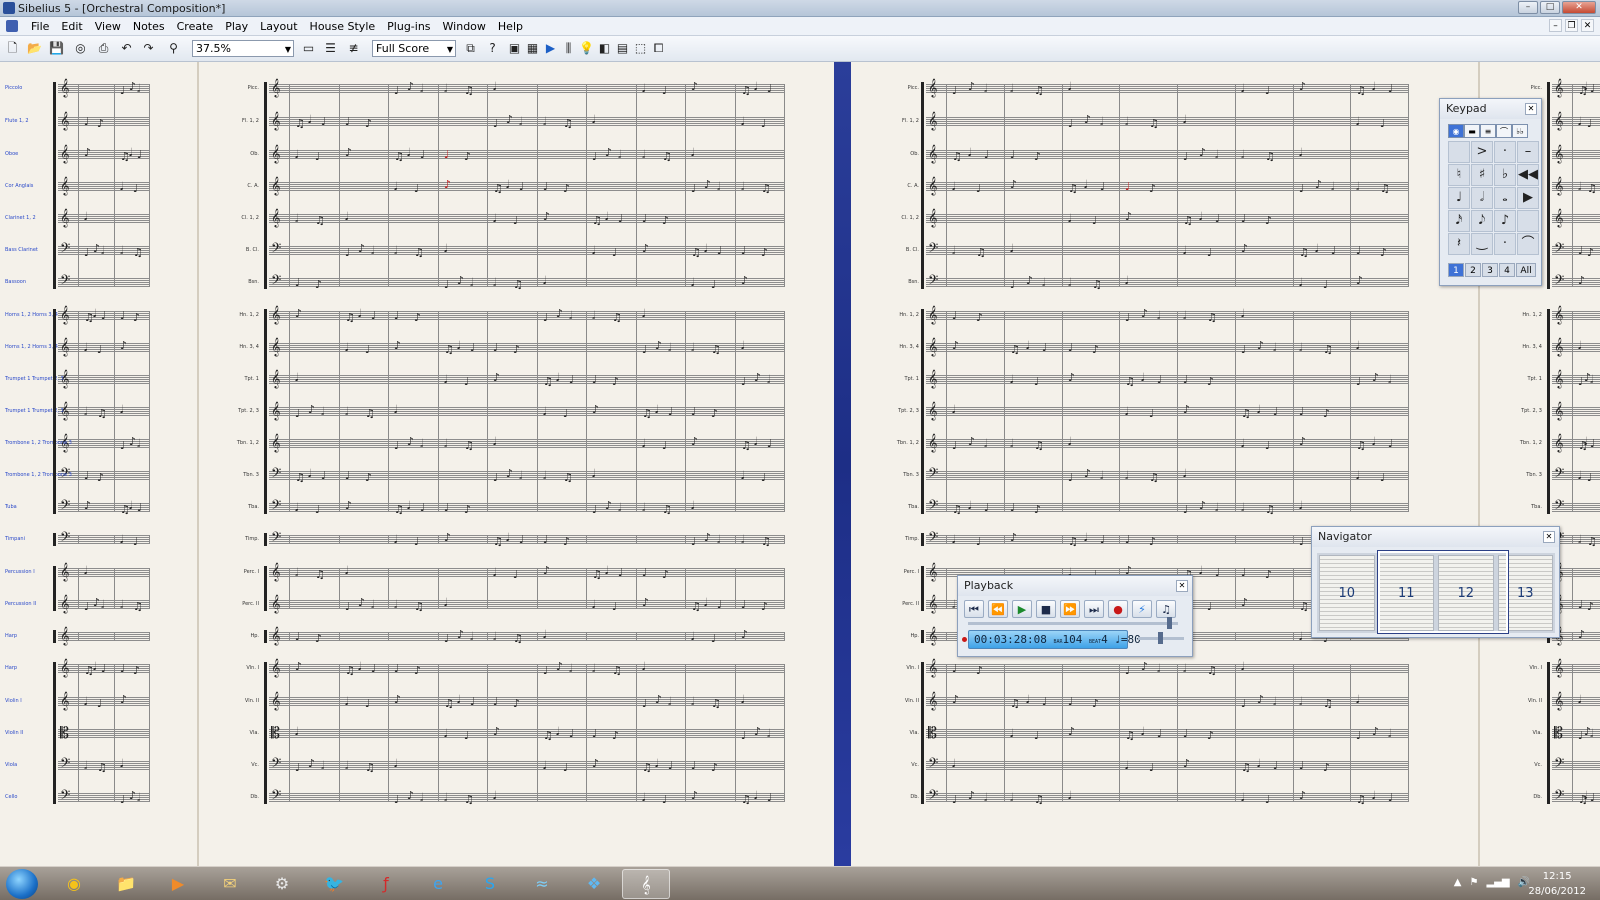  Describe the element at coordinates (12, 26) in the screenshot. I see `document-icon` at that location.